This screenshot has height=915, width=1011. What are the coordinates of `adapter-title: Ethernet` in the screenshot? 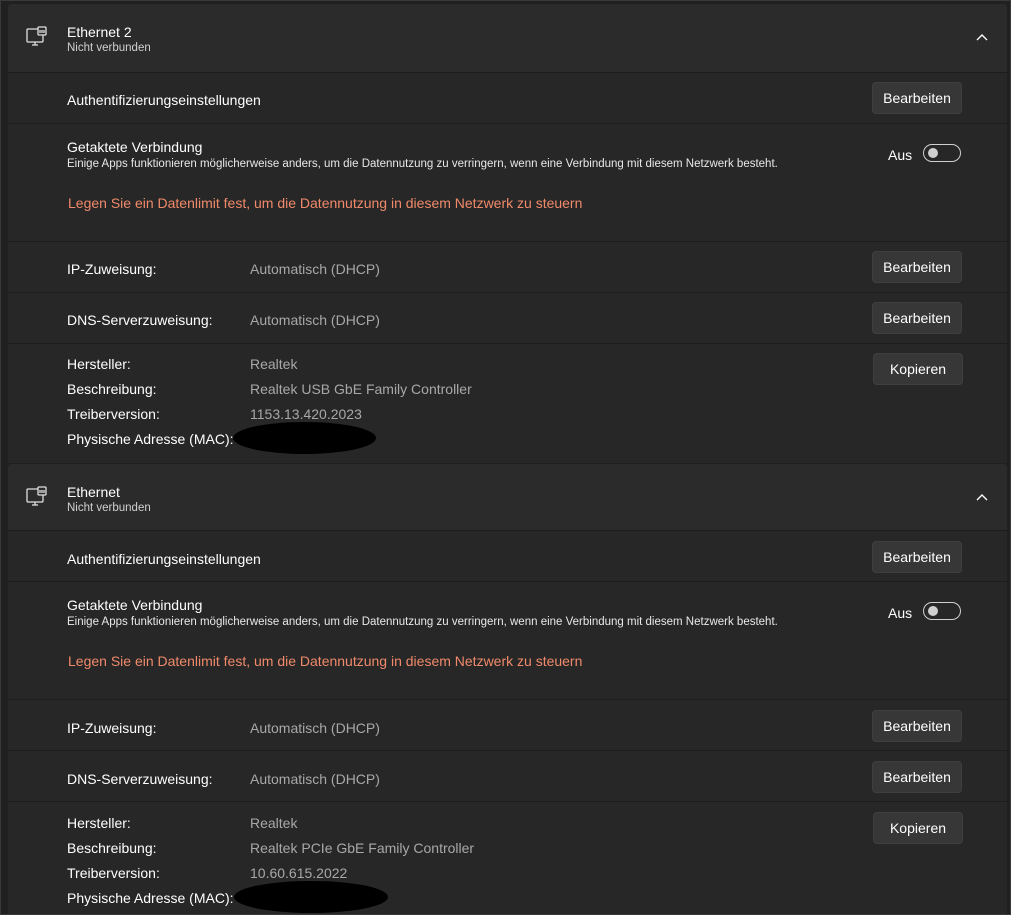 It's located at (93, 492).